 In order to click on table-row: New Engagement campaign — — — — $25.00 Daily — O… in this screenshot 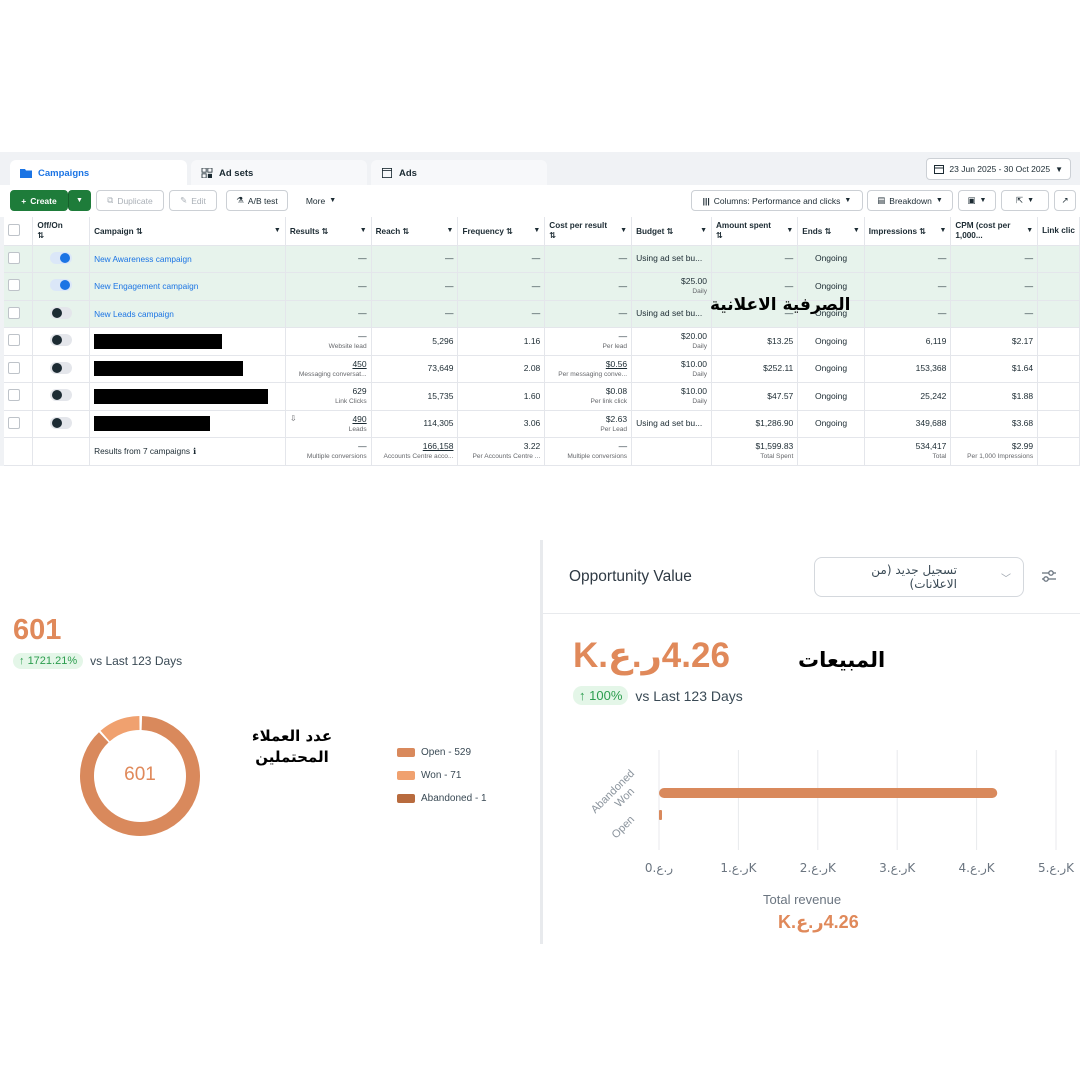, I will do `click(542, 286)`.